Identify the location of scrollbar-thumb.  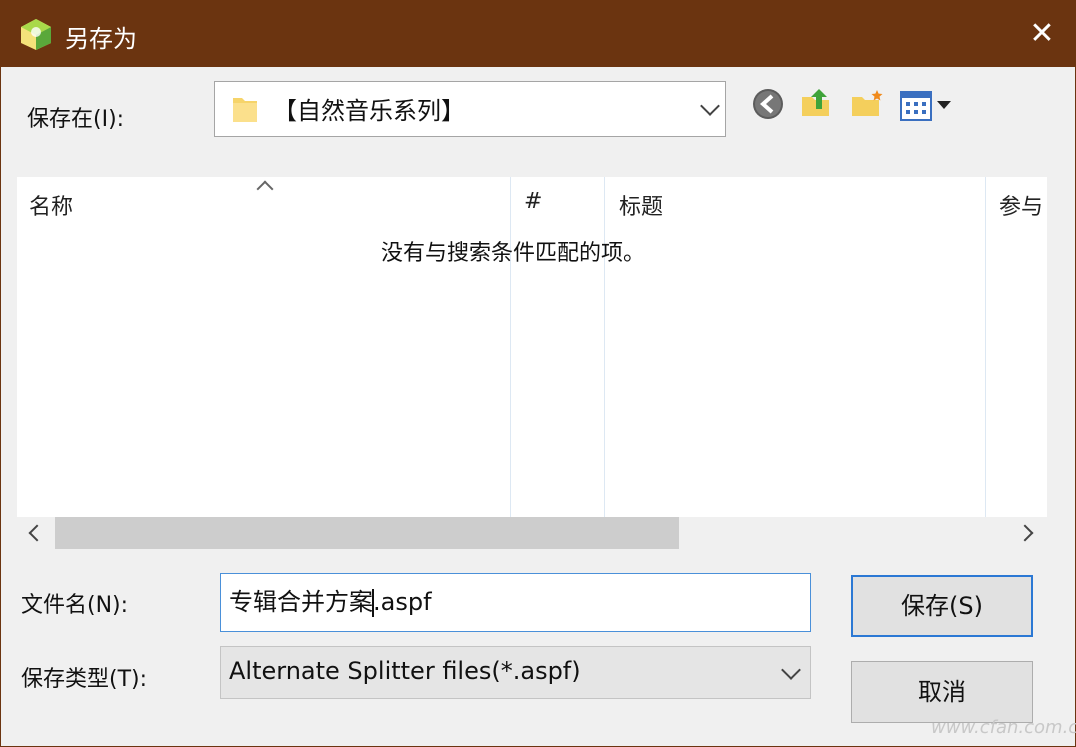
(367, 533).